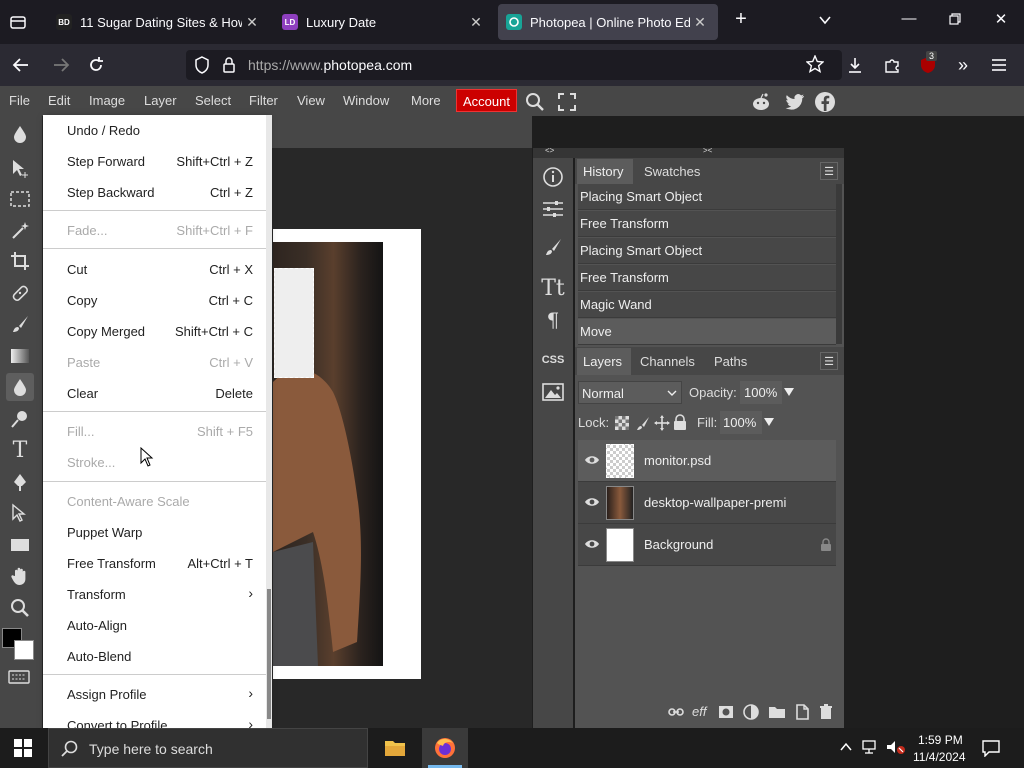 This screenshot has width=1024, height=768. Describe the element at coordinates (602, 361) in the screenshot. I see `tab-layers-label: Layers` at that location.